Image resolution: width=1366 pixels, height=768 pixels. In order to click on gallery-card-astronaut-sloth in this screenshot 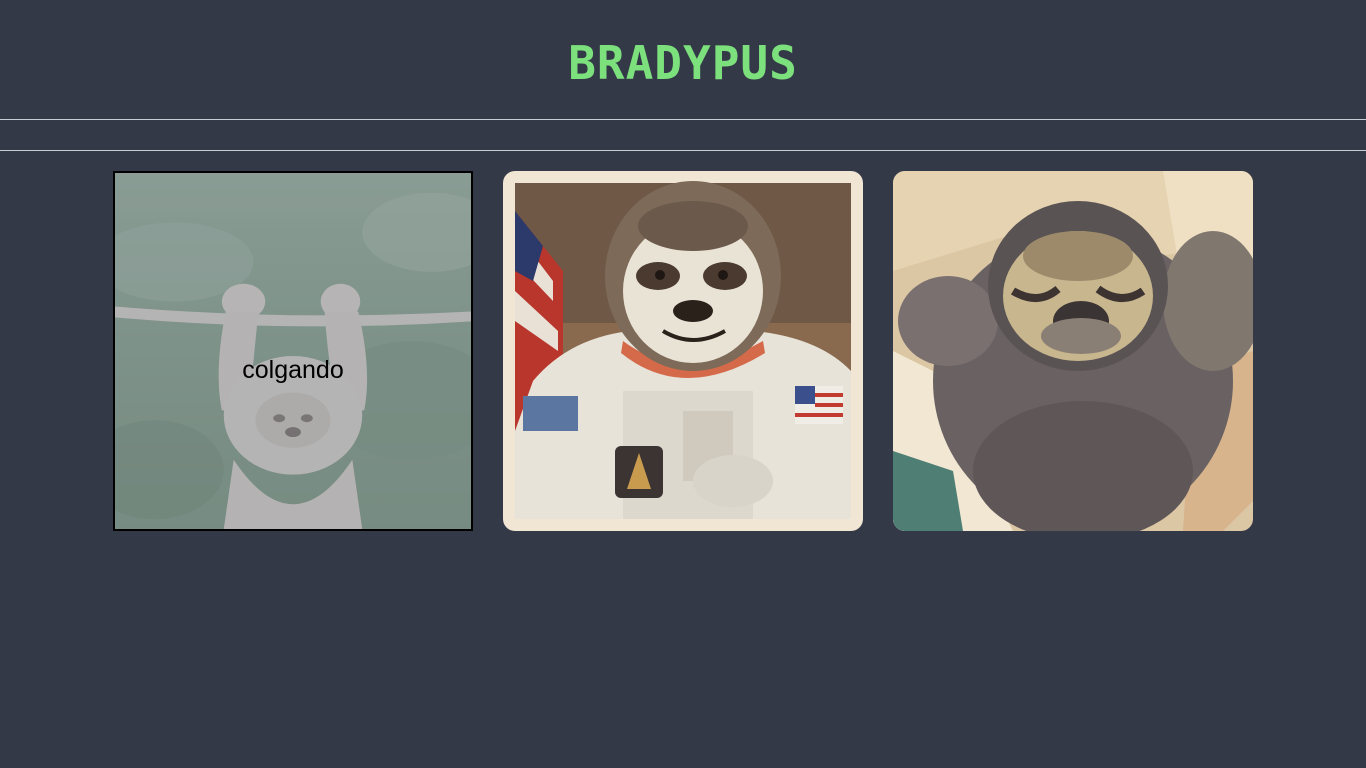, I will do `click(683, 351)`.